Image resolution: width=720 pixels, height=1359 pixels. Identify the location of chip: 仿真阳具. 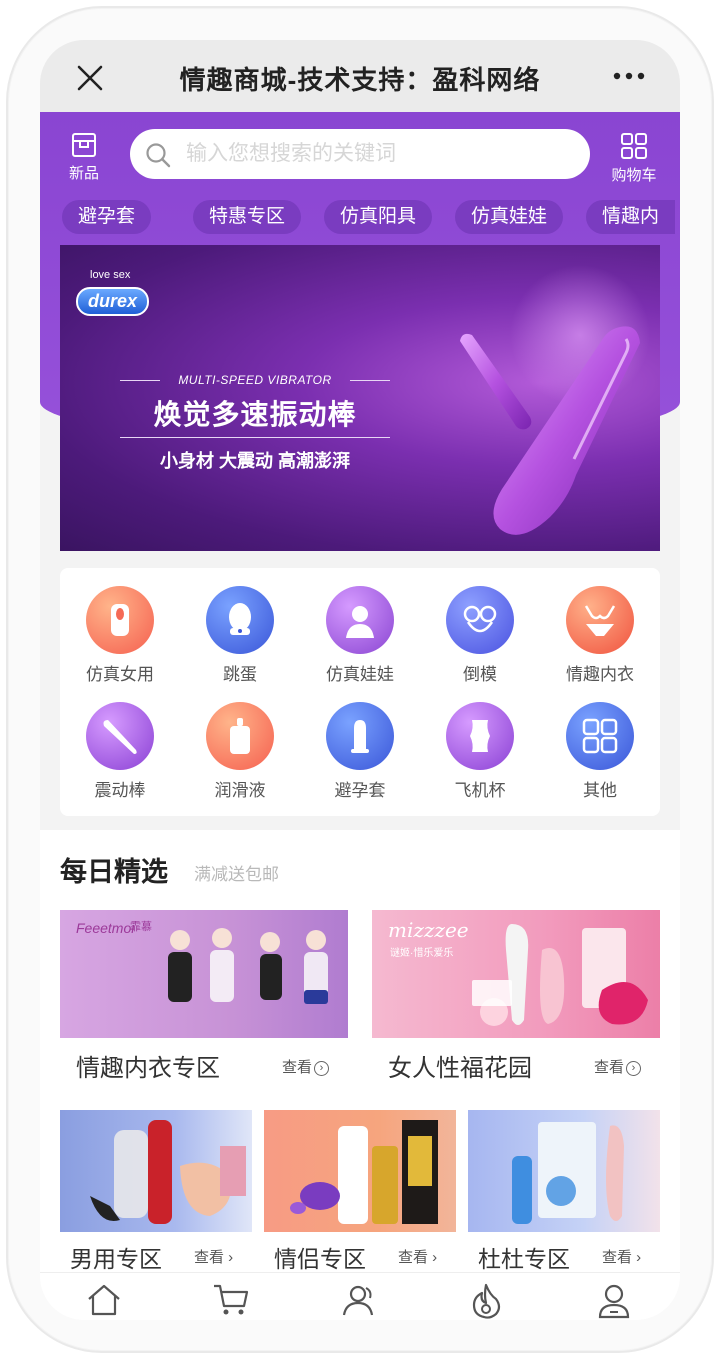
(378, 217).